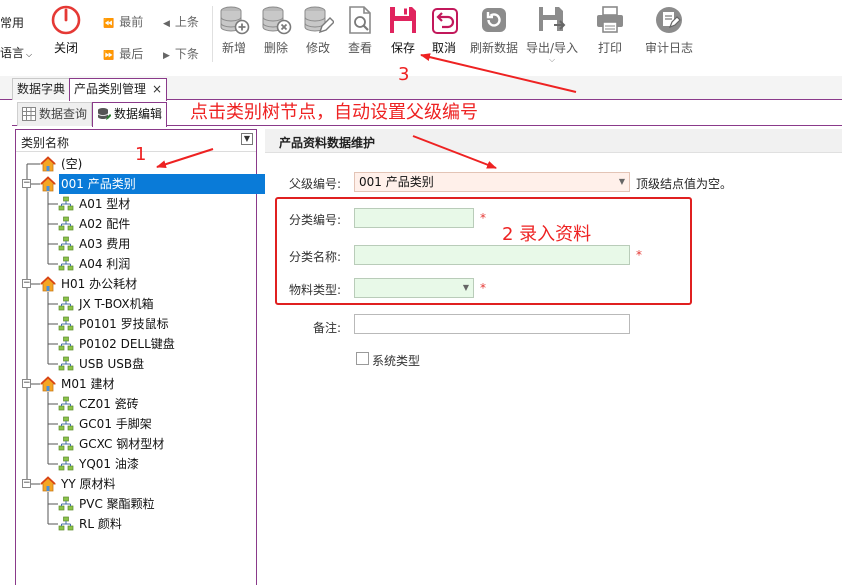 This screenshot has height=585, width=842. Describe the element at coordinates (552, 34) in the screenshot. I see `export-import-button: 导出/导入 ⌵` at that location.